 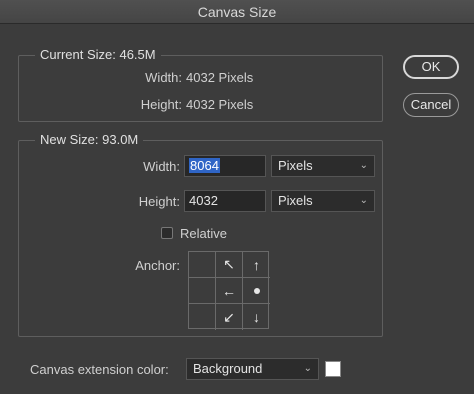 I want to click on new-size-title: New Size: 93.0M, so click(x=89, y=139).